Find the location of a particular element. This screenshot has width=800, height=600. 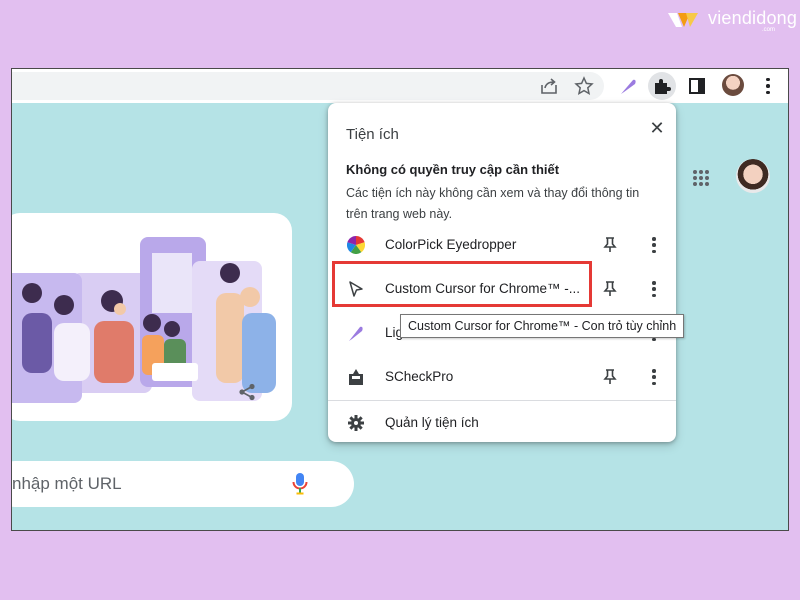

google-account-avatar is located at coordinates (753, 176).